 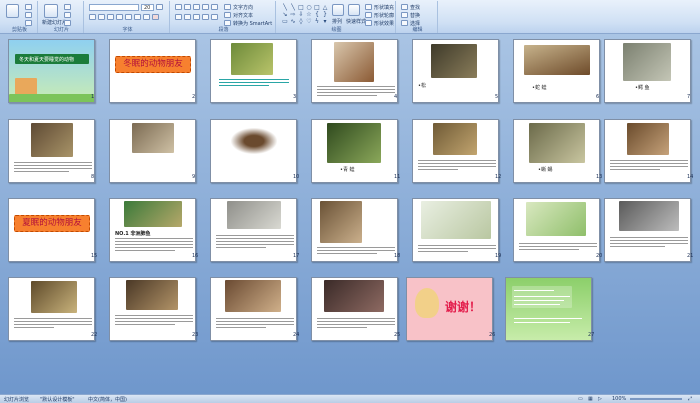 What do you see at coordinates (354, 10) in the screenshot?
I see `quick-styles-icon` at bounding box center [354, 10].